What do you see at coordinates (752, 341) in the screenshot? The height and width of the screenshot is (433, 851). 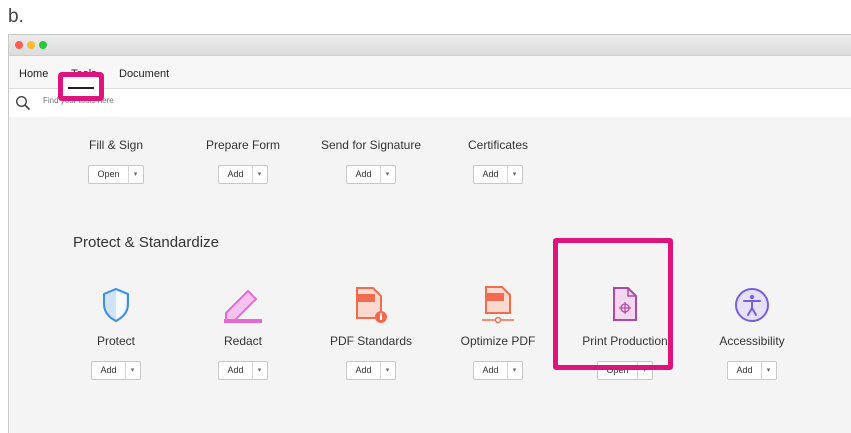 I see `tool-name: Accessibility` at bounding box center [752, 341].